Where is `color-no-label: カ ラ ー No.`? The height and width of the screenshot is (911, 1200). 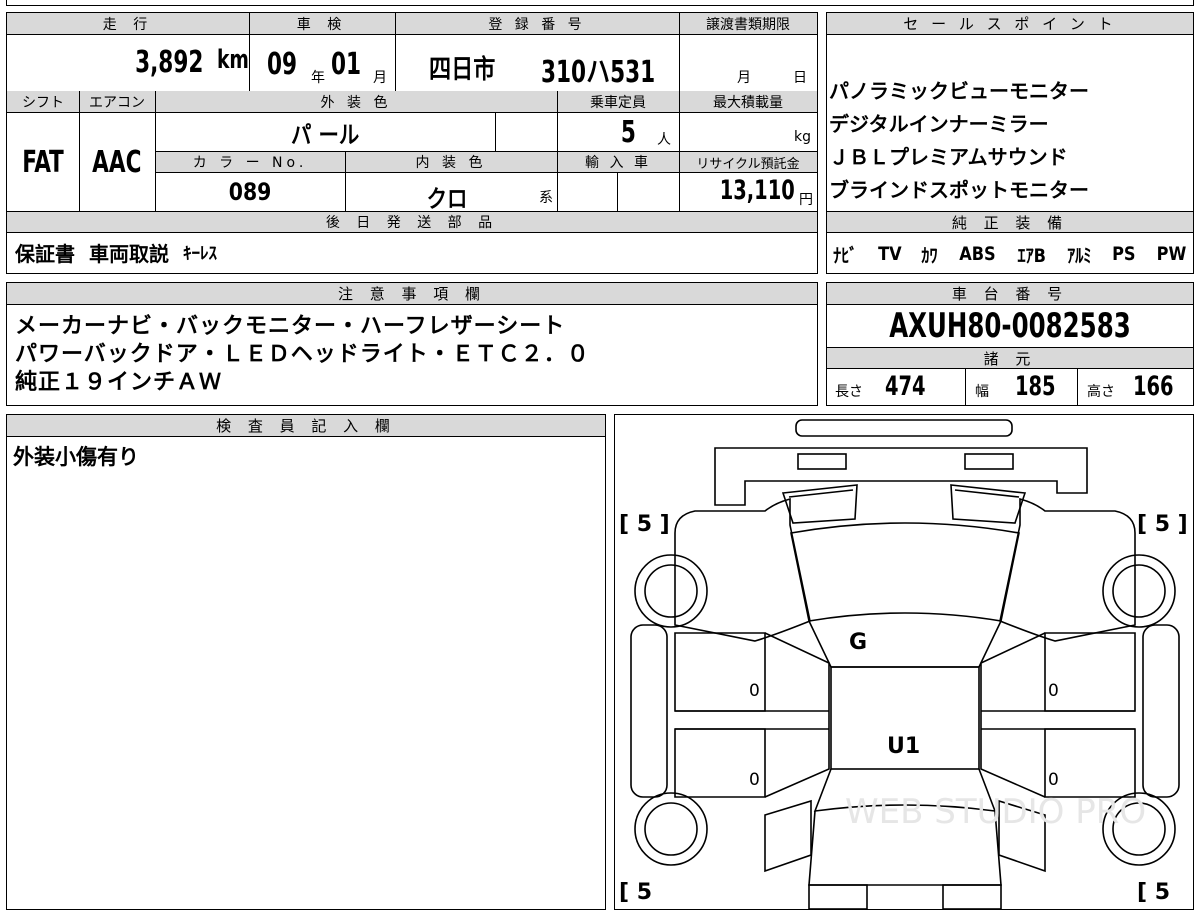
color-no-label: カ ラ ー No. is located at coordinates (250, 163).